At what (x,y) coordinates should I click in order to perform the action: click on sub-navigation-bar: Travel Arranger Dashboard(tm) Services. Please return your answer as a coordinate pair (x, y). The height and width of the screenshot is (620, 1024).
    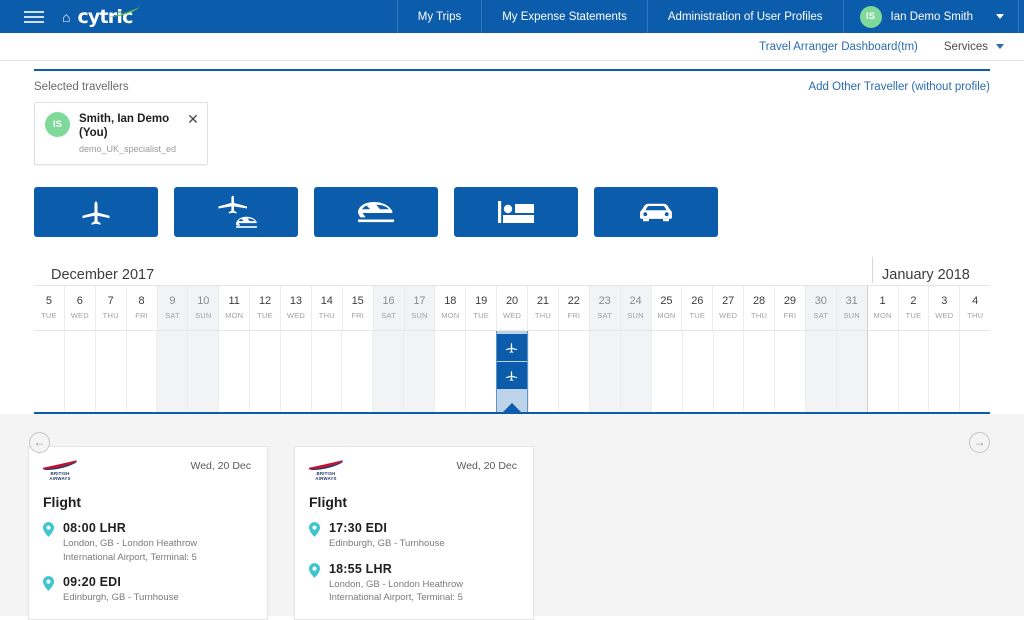
    Looking at the image, I should click on (512, 47).